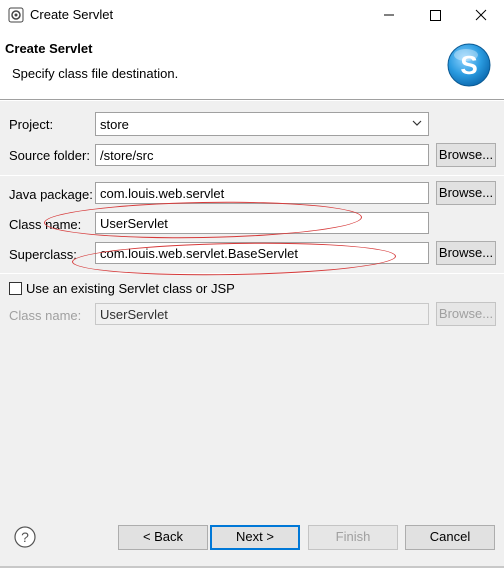  What do you see at coordinates (15, 288) in the screenshot?
I see `use-existing-checkbox` at bounding box center [15, 288].